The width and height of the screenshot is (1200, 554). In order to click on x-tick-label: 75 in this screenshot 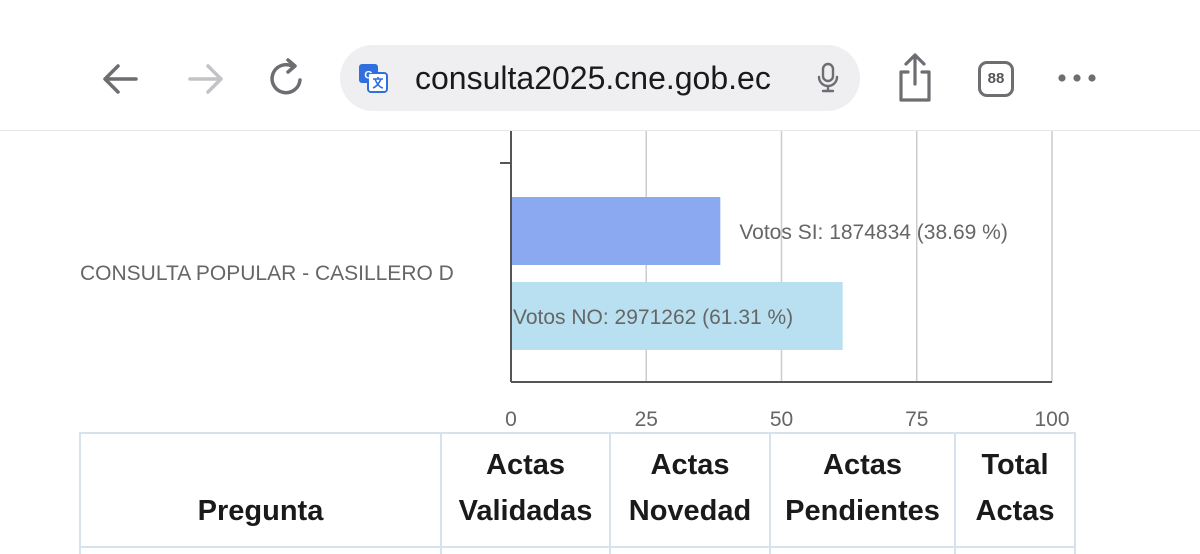, I will do `click(916, 419)`.